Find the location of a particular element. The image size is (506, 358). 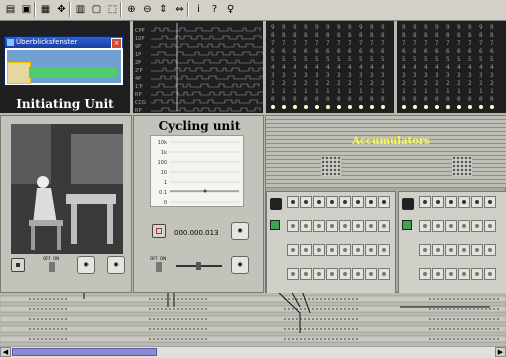

digit-cell: 3 is located at coordinates (361, 75).